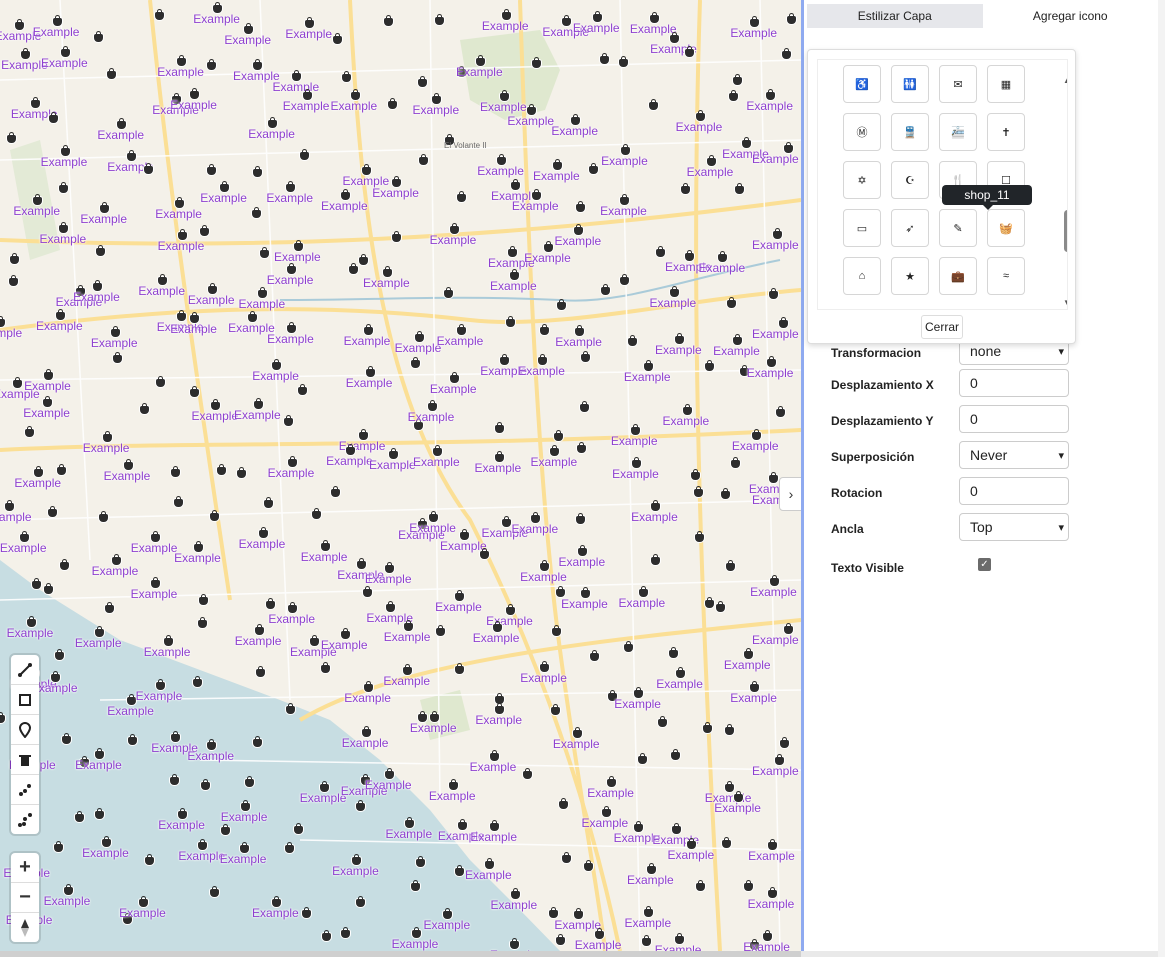  I want to click on icon-option: 🚈, so click(958, 132).